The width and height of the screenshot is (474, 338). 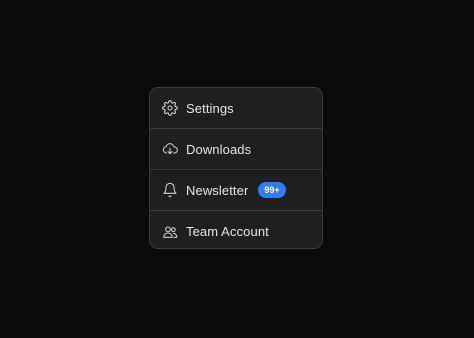 I want to click on menu-item-downloads: Downloads, so click(x=236, y=149).